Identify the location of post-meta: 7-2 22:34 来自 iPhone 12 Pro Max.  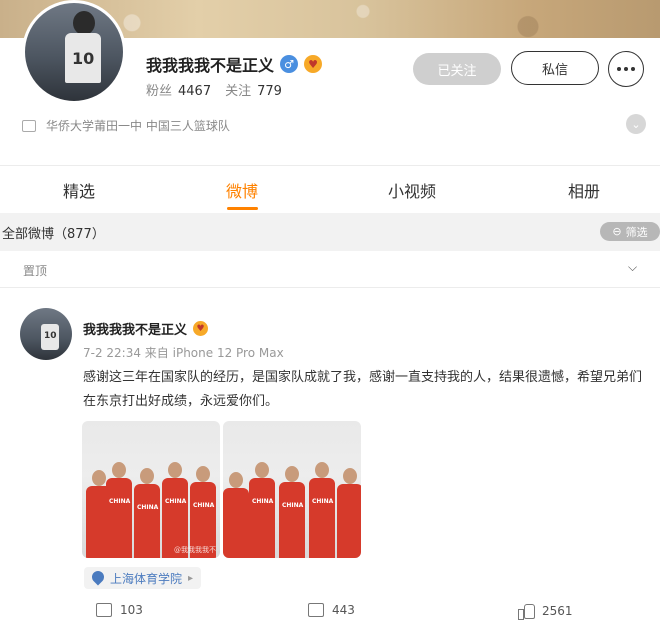
(183, 353).